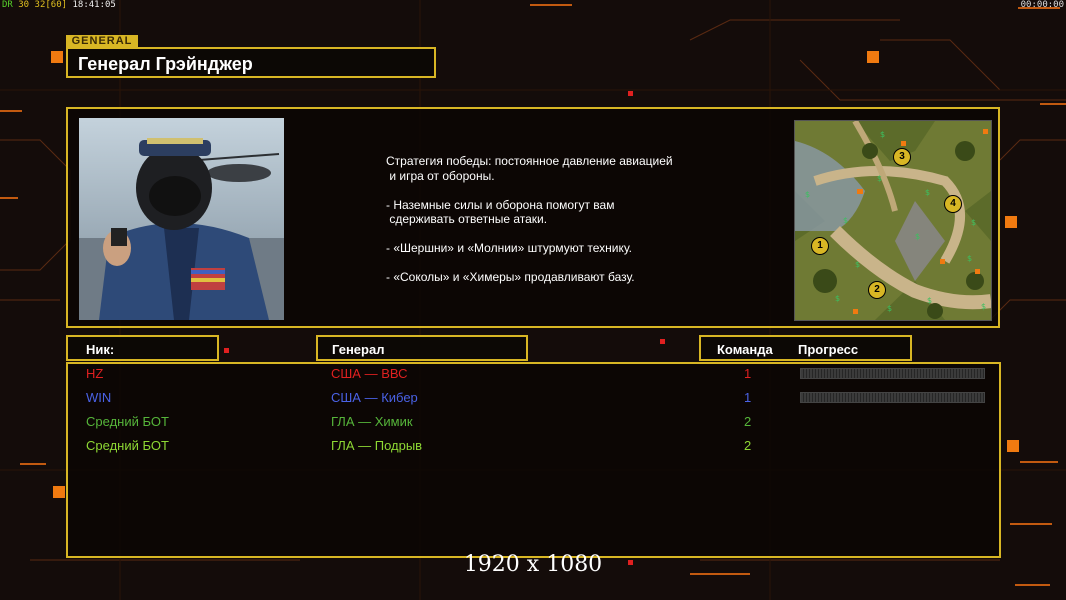 This screenshot has height=600, width=1066. Describe the element at coordinates (59, 5) in the screenshot. I see `fps-clock-readout: DR 30 32[60] 18:41:05` at that location.